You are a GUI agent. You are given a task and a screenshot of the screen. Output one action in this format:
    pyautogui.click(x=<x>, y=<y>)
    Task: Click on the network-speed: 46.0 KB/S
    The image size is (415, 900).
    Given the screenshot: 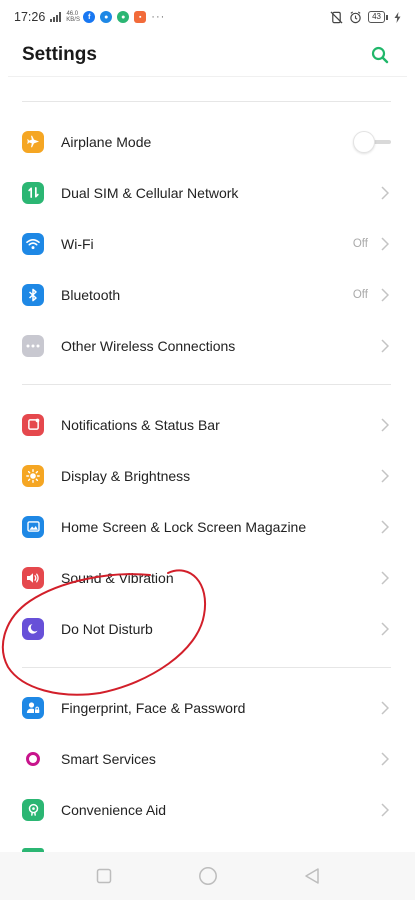 What is the action you would take?
    pyautogui.click(x=73, y=17)
    